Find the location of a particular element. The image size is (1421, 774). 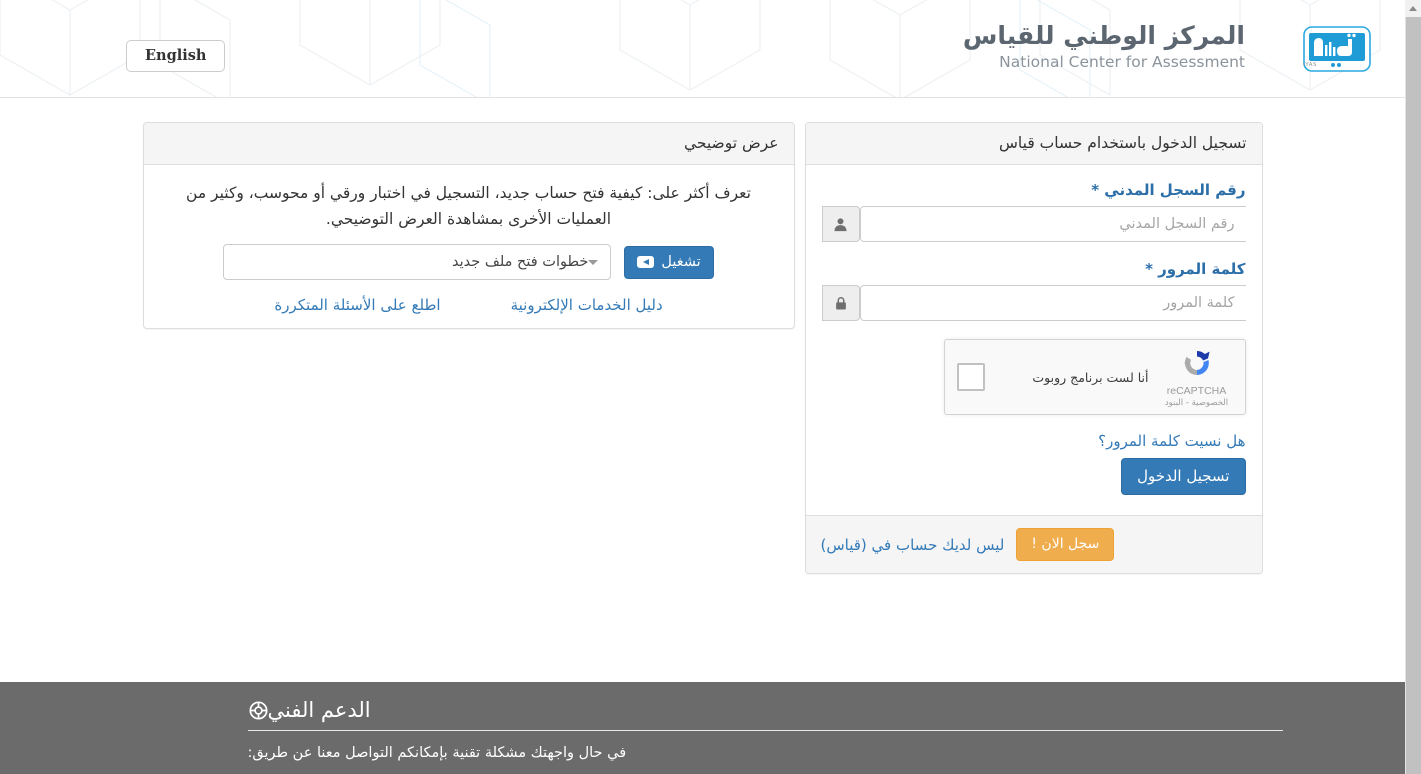

brand-name-arabic: المركز الوطني للقياس is located at coordinates (1103, 35).